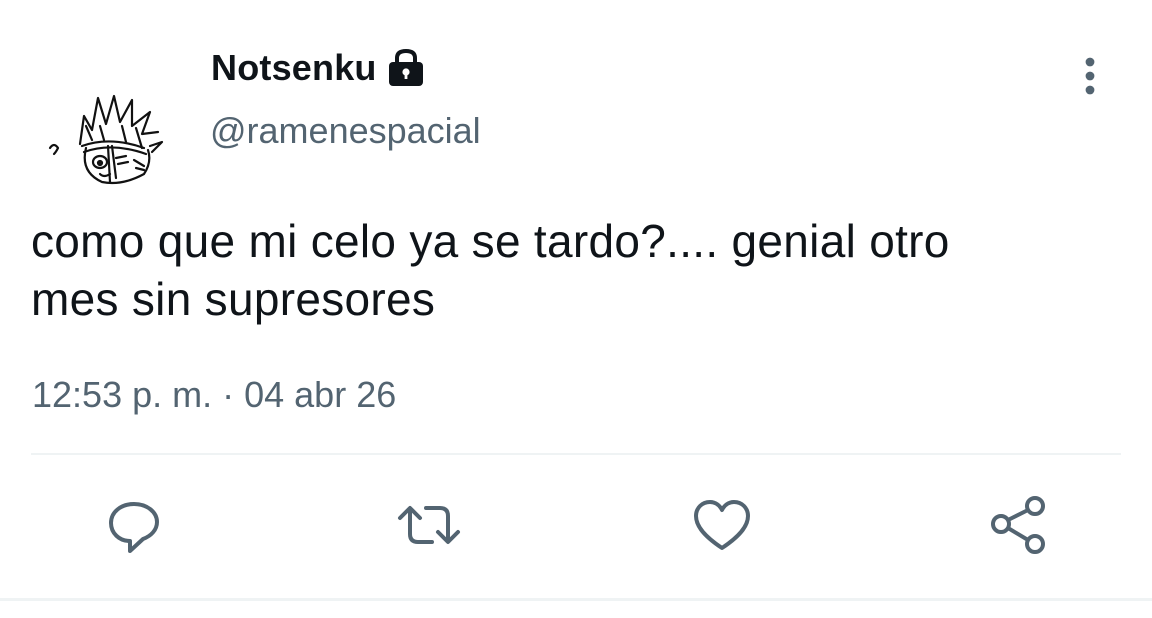  What do you see at coordinates (320, 395) in the screenshot?
I see `tweet-date: 04 abr 26` at bounding box center [320, 395].